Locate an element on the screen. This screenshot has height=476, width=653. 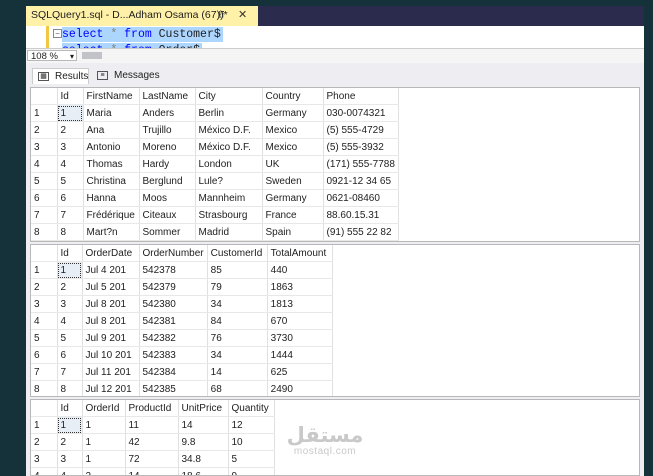
table-row: 3 3 Jul 8 201 542380 34 1813 is located at coordinates (182, 304).